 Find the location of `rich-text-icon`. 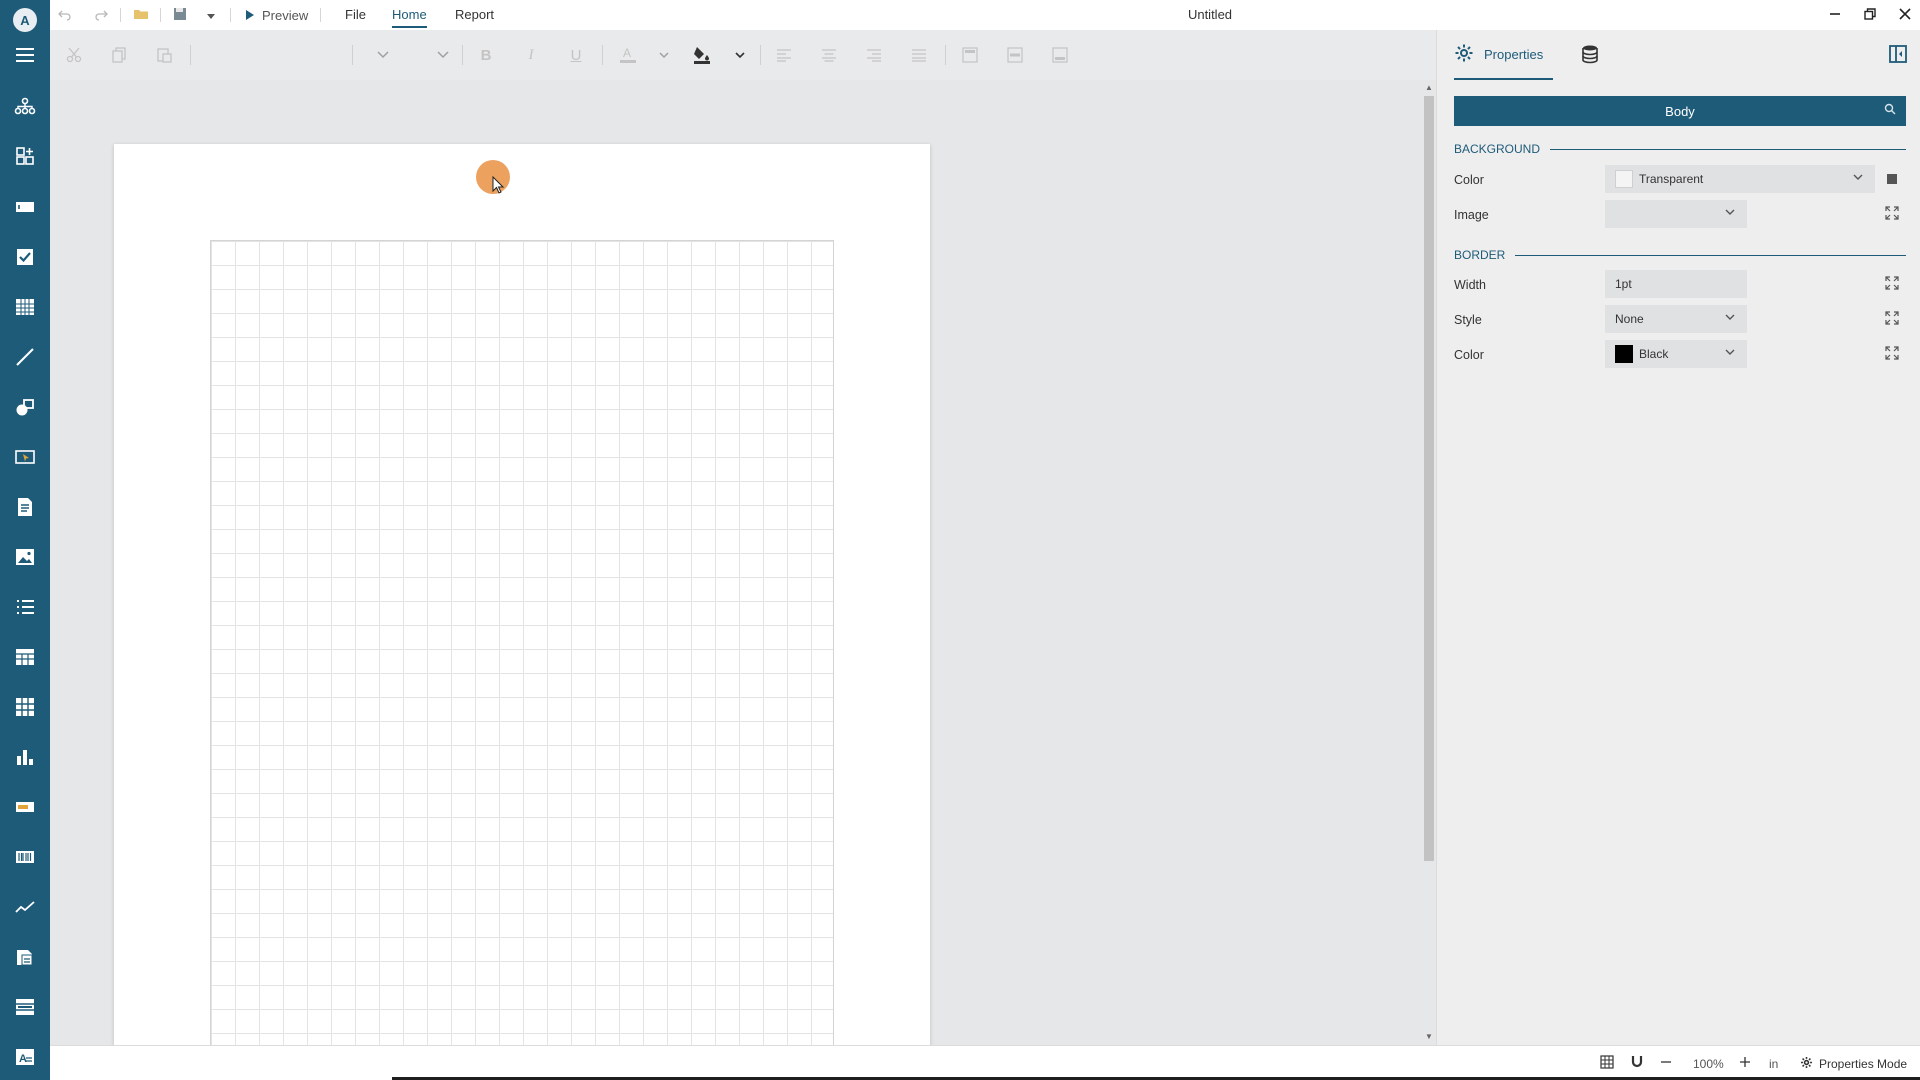

rich-text-icon is located at coordinates (25, 507).